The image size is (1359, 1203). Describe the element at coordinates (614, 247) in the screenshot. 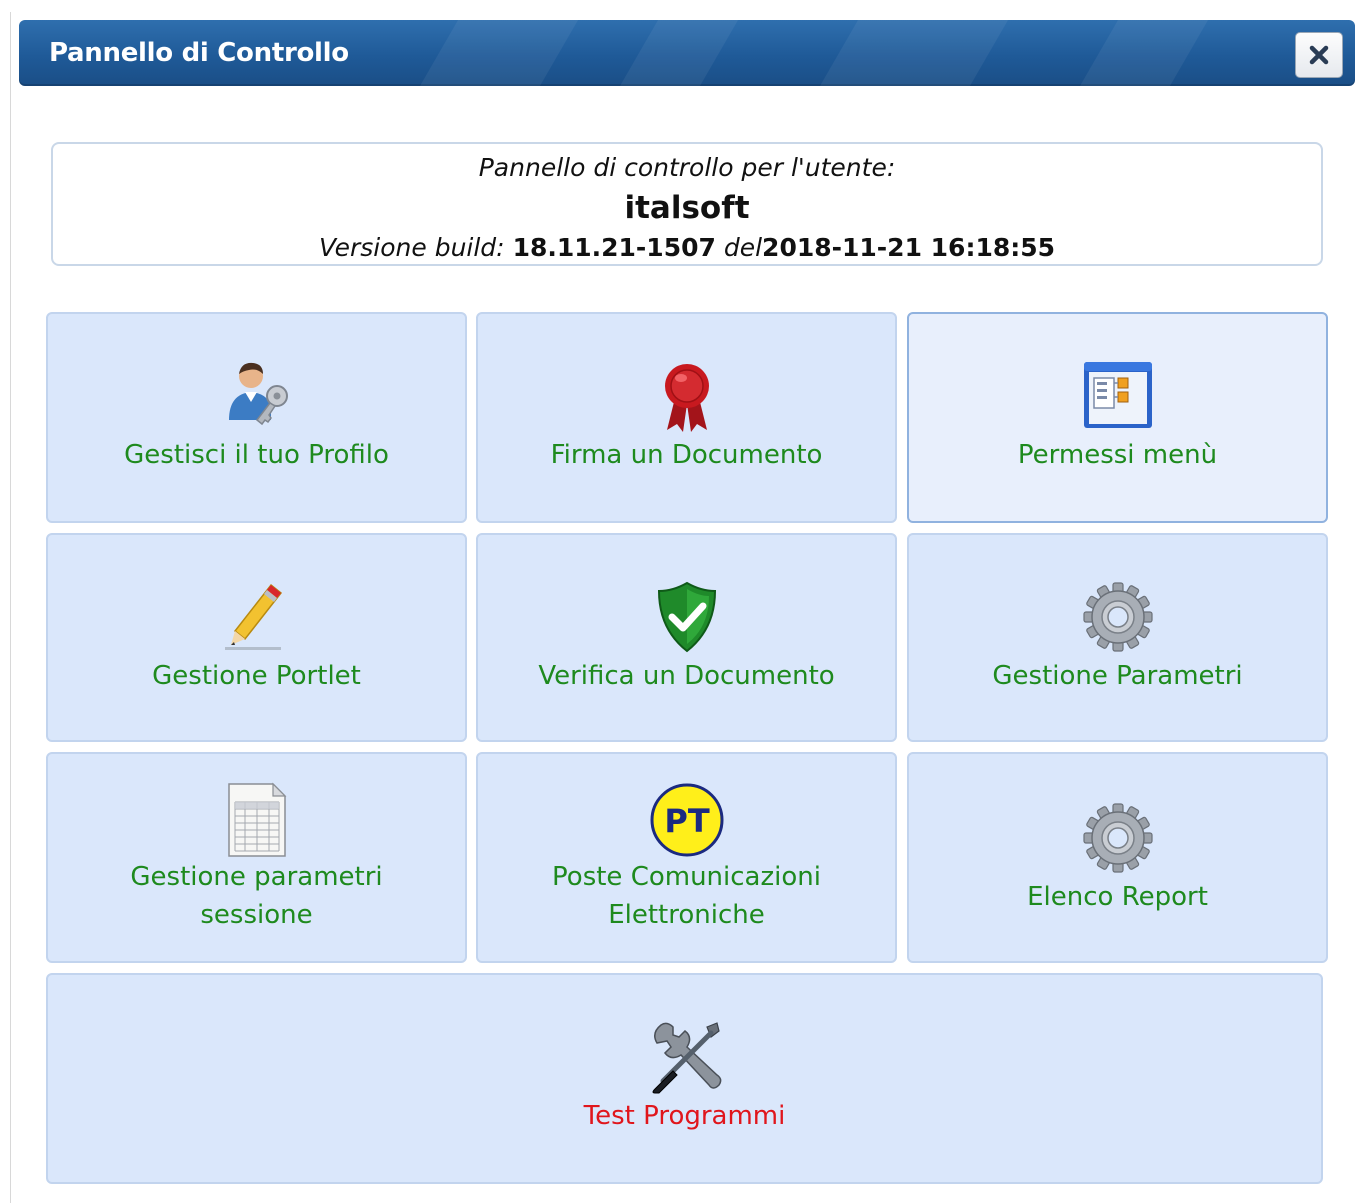

I see `version-value: 18.11.21-1507` at that location.